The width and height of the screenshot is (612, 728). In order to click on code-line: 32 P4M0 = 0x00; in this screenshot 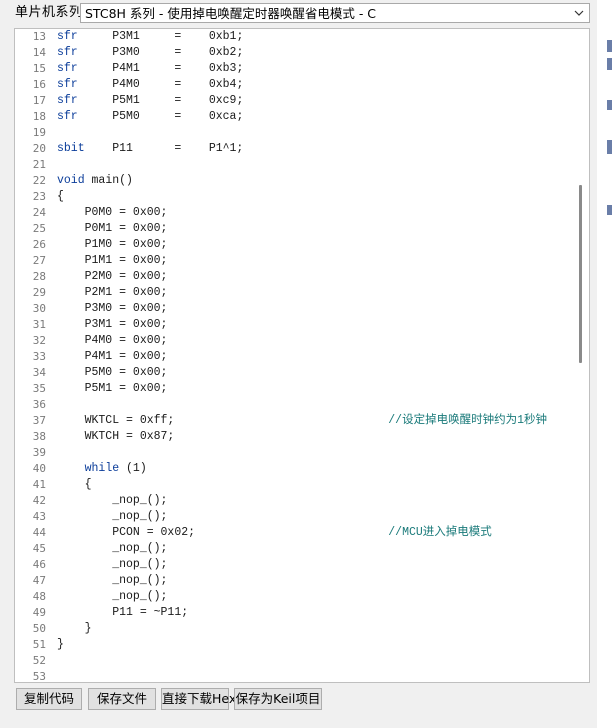, I will do `click(295, 341)`.